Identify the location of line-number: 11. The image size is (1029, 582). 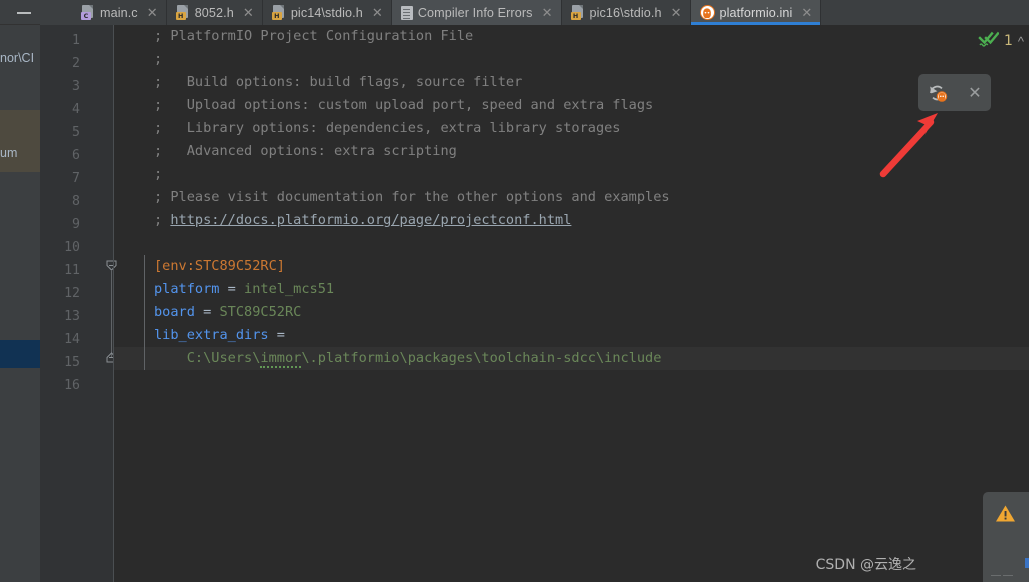
(72, 270).